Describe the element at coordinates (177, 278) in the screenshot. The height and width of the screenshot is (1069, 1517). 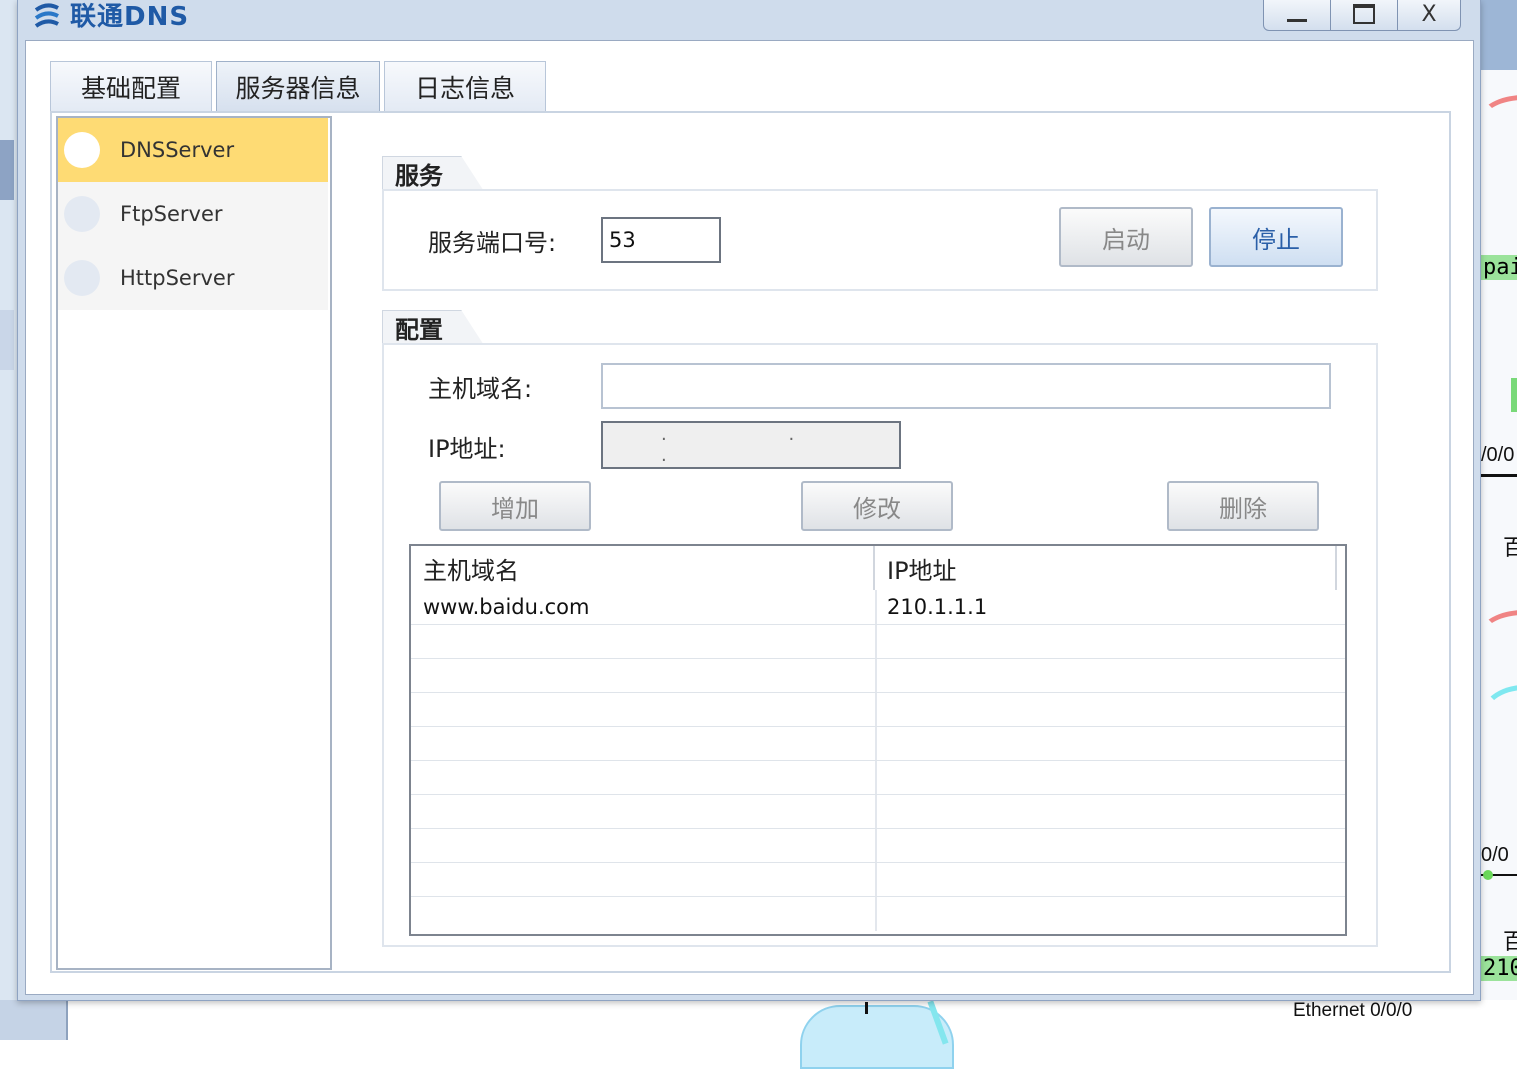
I see `server-item-label: HttpServer` at that location.